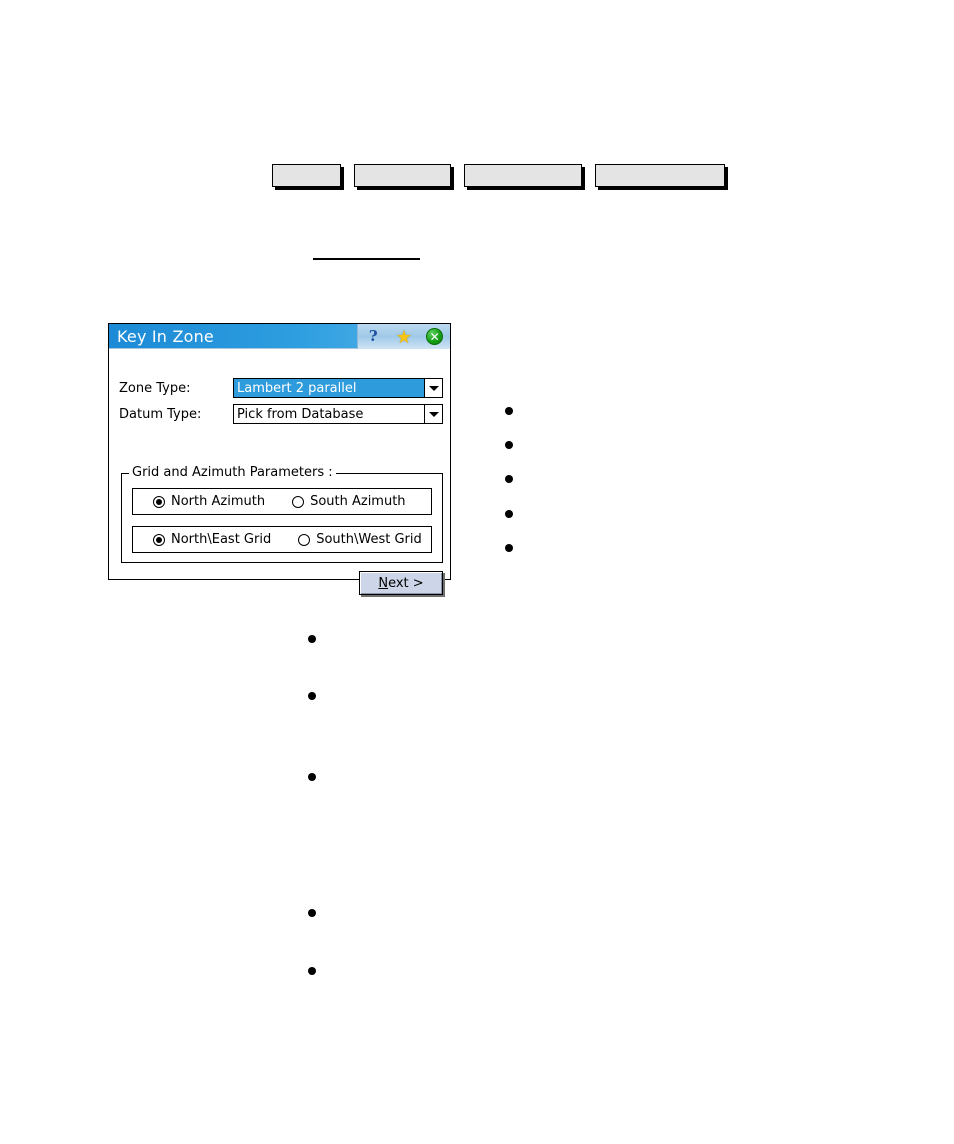 This screenshot has width=954, height=1144. I want to click on radio-north-east-grid-label: North\East Grid, so click(221, 539).